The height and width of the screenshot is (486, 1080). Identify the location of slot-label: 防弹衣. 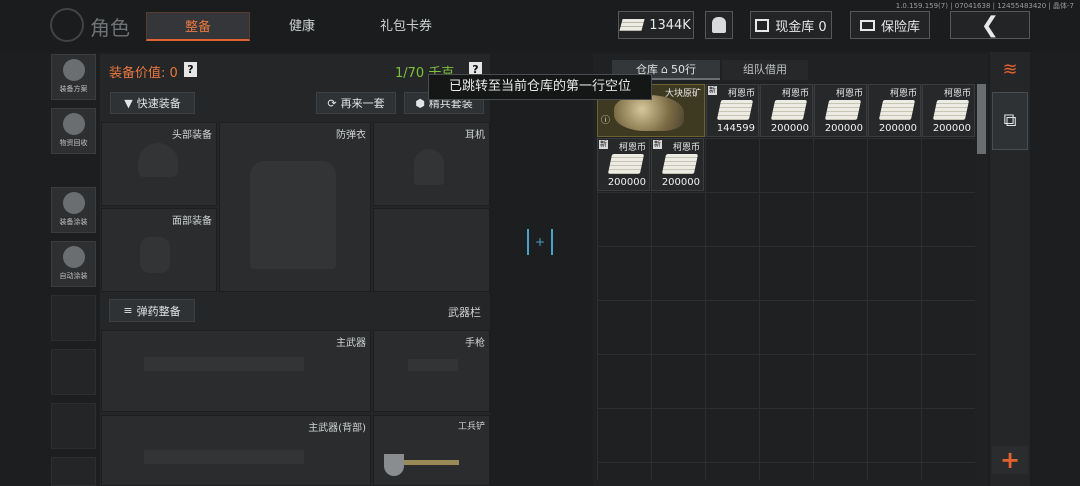
(351, 135).